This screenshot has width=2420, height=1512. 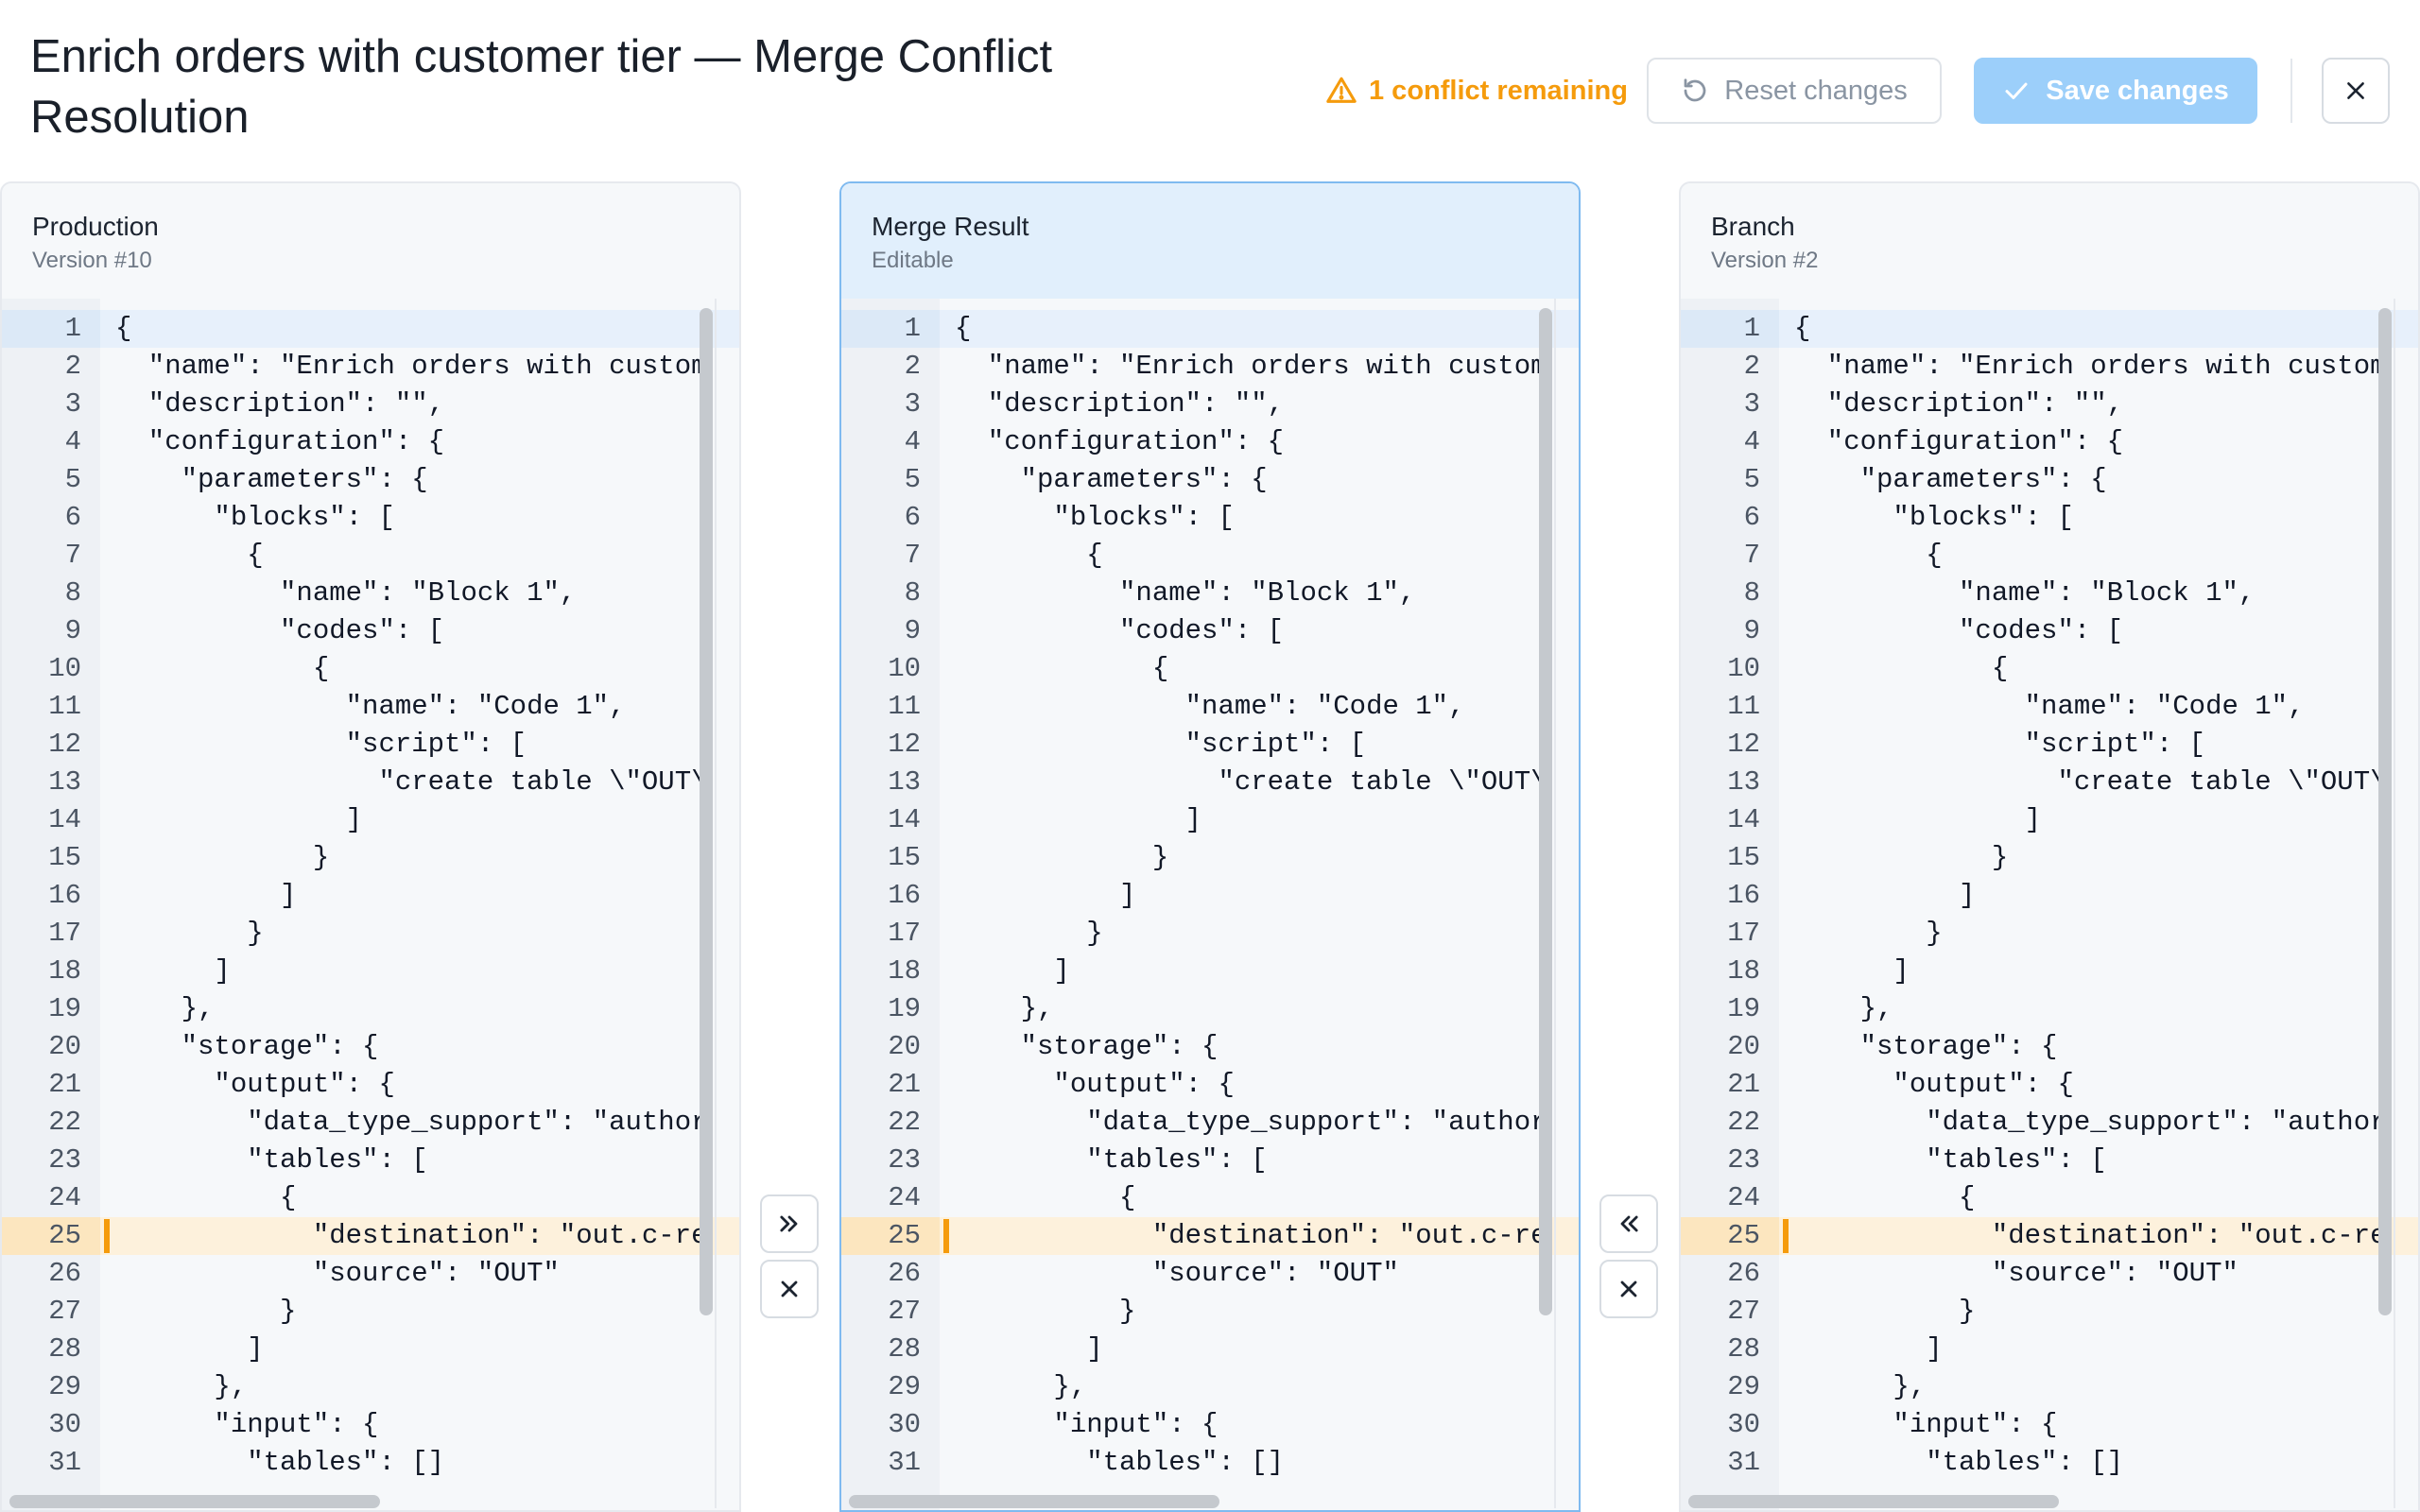 What do you see at coordinates (2115, 91) in the screenshot?
I see `save-changes-button: Save changes` at bounding box center [2115, 91].